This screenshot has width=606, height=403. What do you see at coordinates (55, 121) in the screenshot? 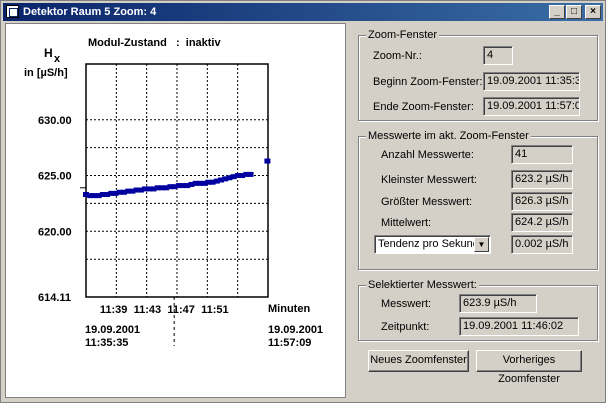
I see `y-tick-label: 630.00` at bounding box center [55, 121].